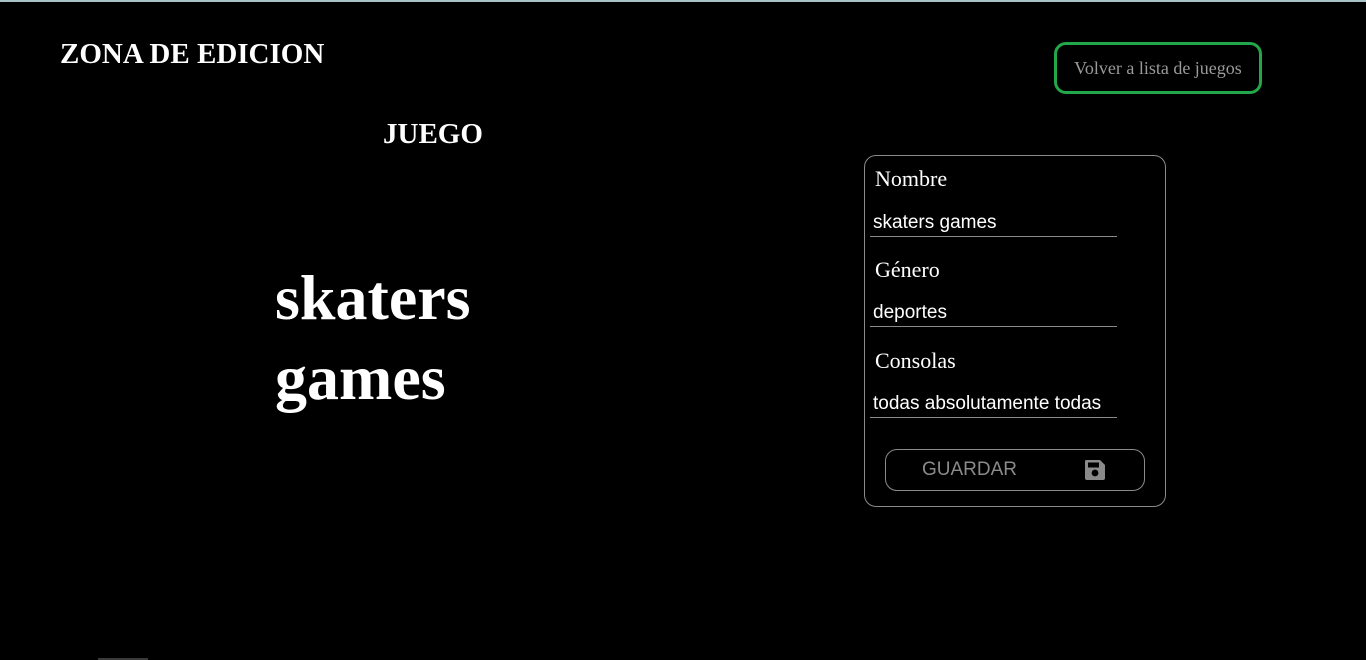 Image resolution: width=1366 pixels, height=660 pixels. Describe the element at coordinates (683, 1) in the screenshot. I see `window-top-border` at that location.